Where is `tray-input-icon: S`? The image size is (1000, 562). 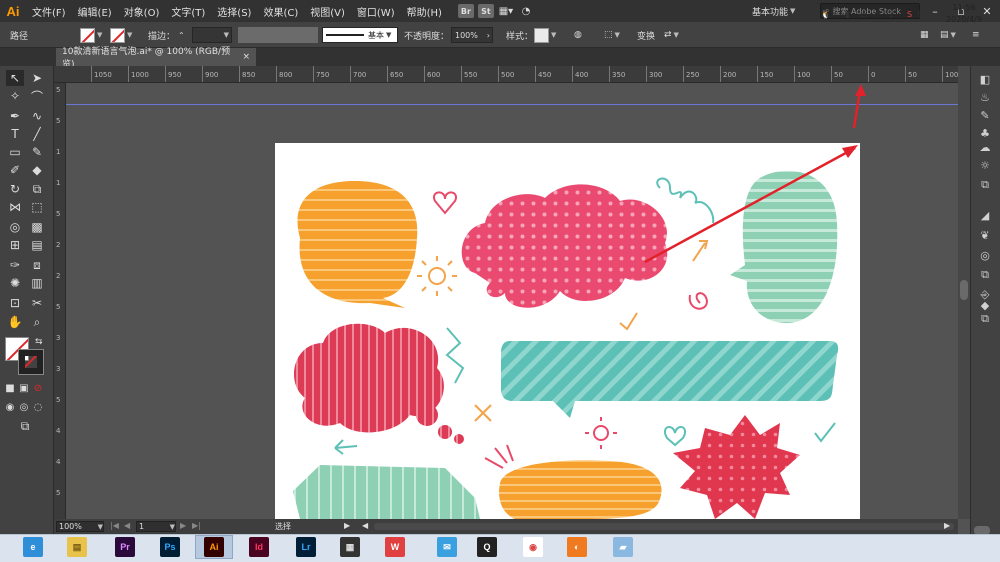 tray-input-icon: S is located at coordinates (909, 14).